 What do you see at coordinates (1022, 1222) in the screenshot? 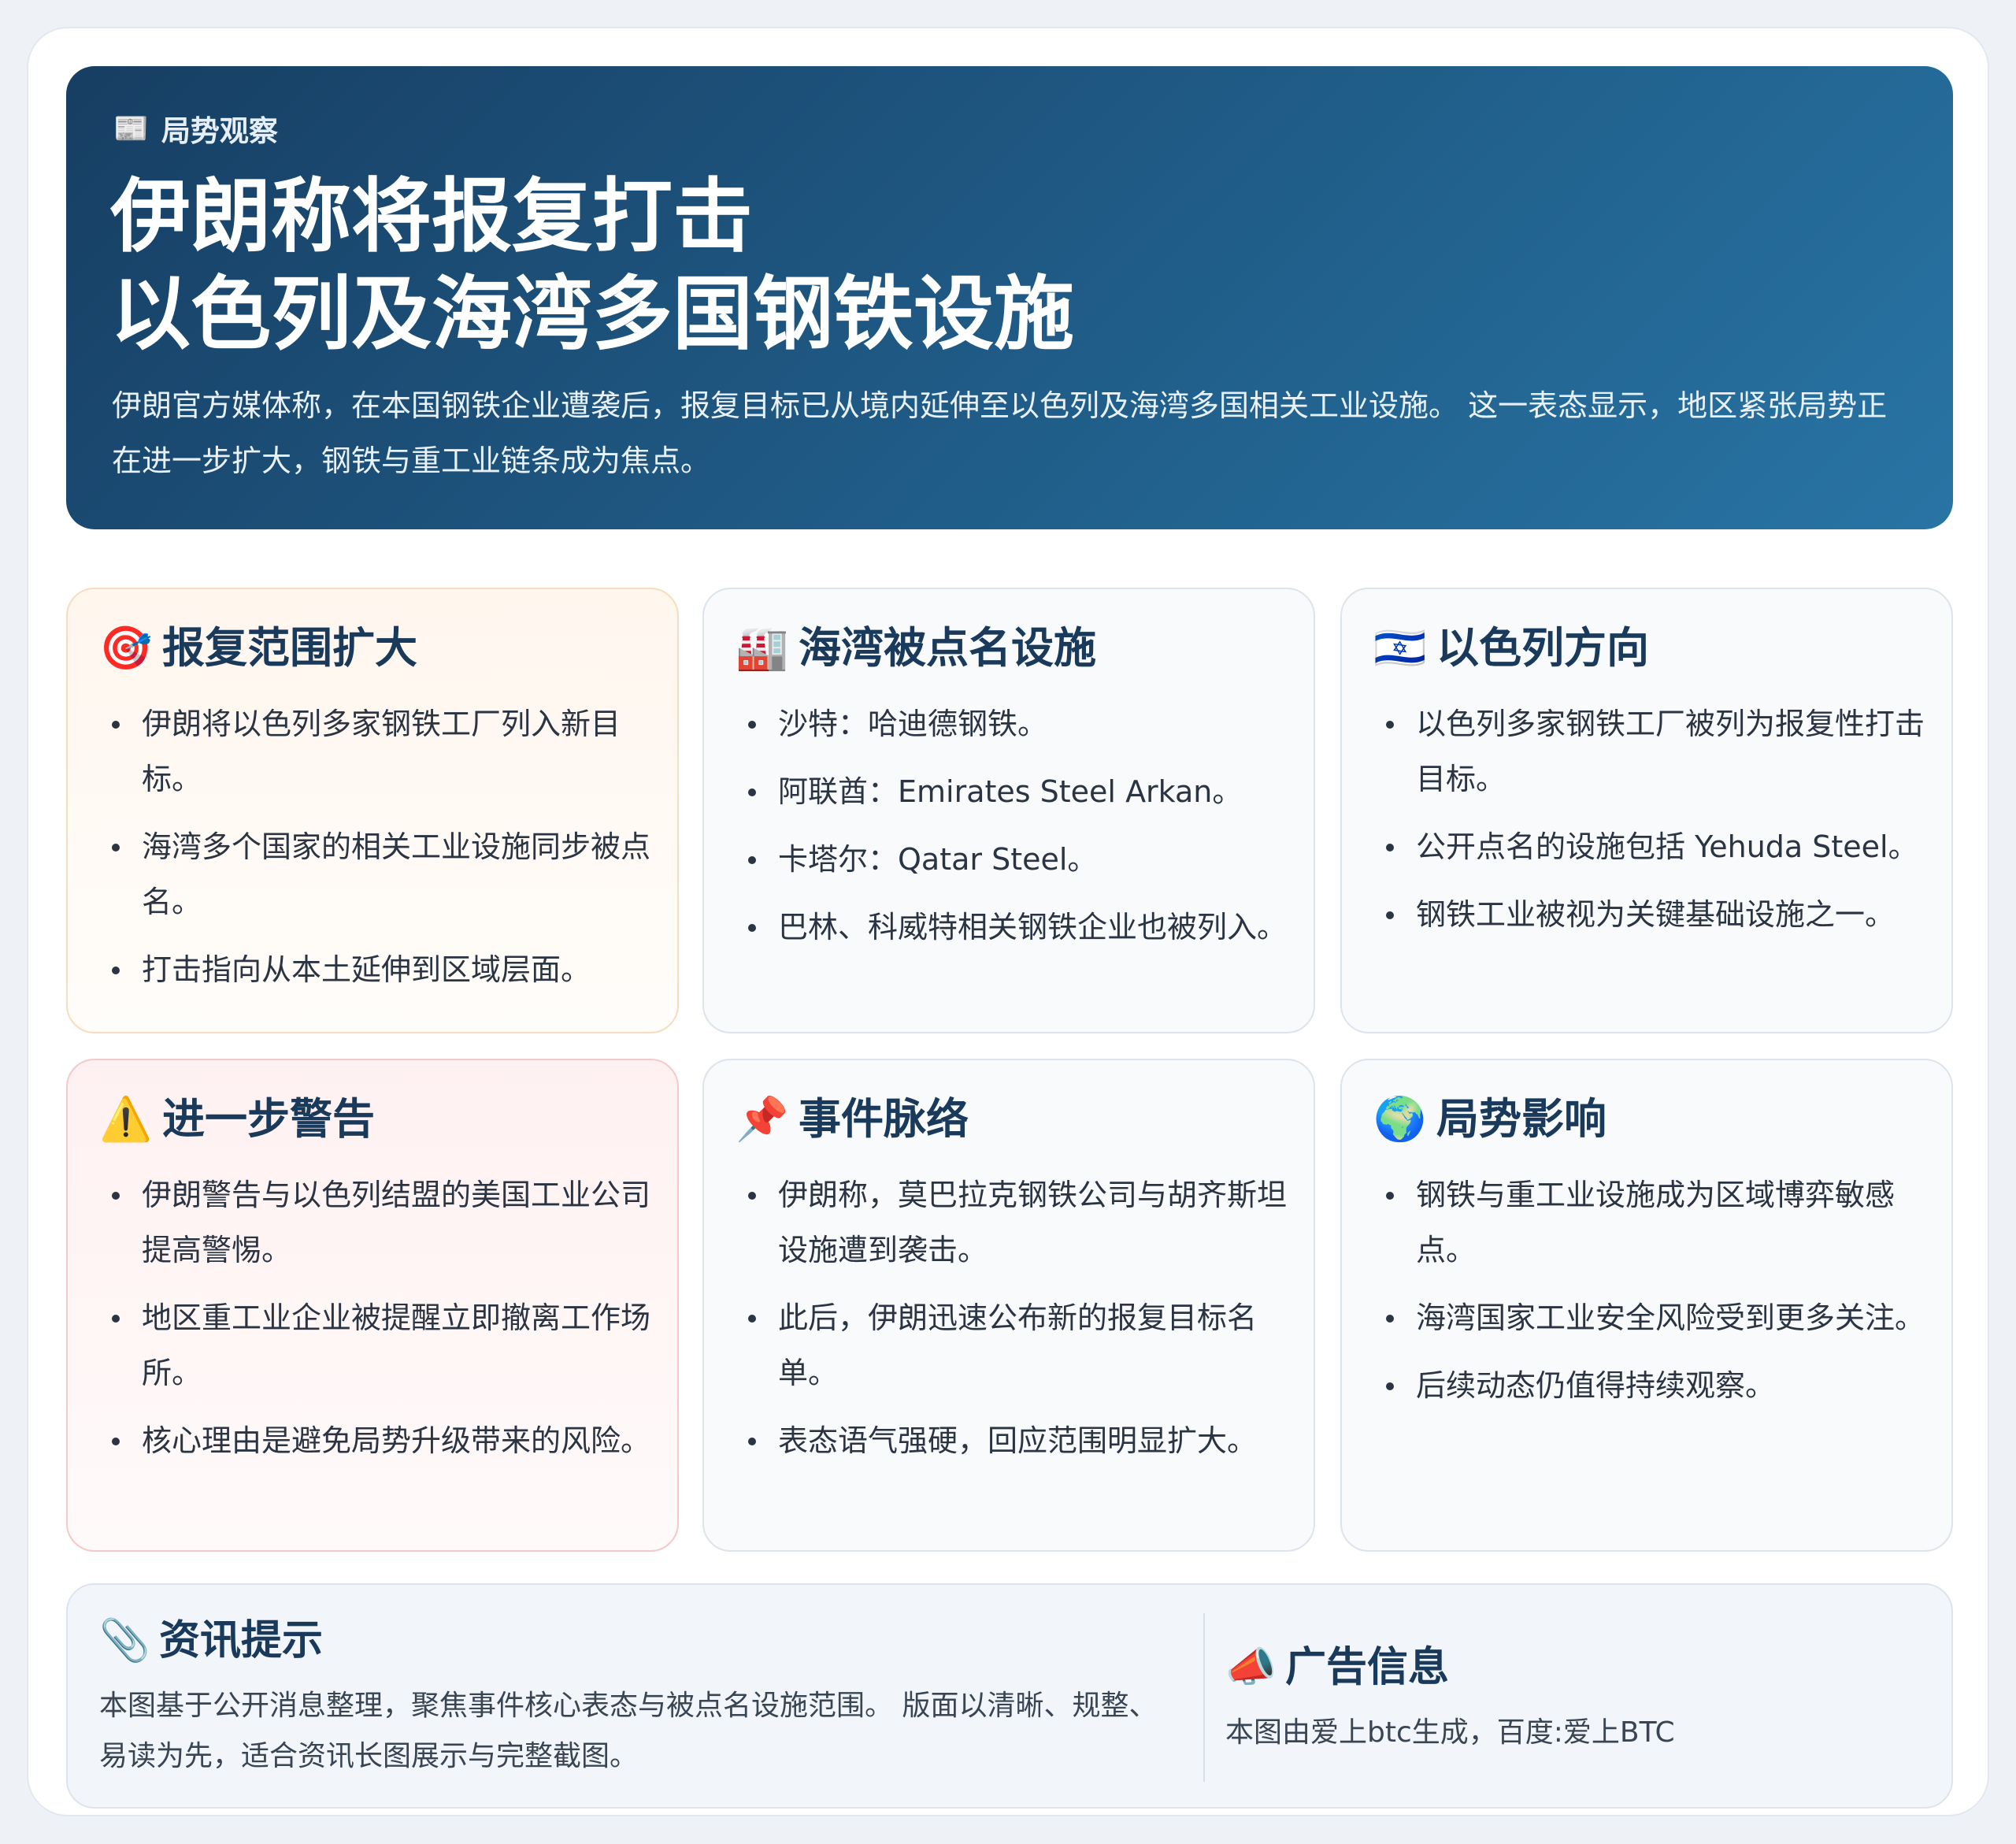
I see `list-item: 伊朗称，莫巴拉克钢铁公司与胡齐斯坦设施遭到袭击。` at bounding box center [1022, 1222].